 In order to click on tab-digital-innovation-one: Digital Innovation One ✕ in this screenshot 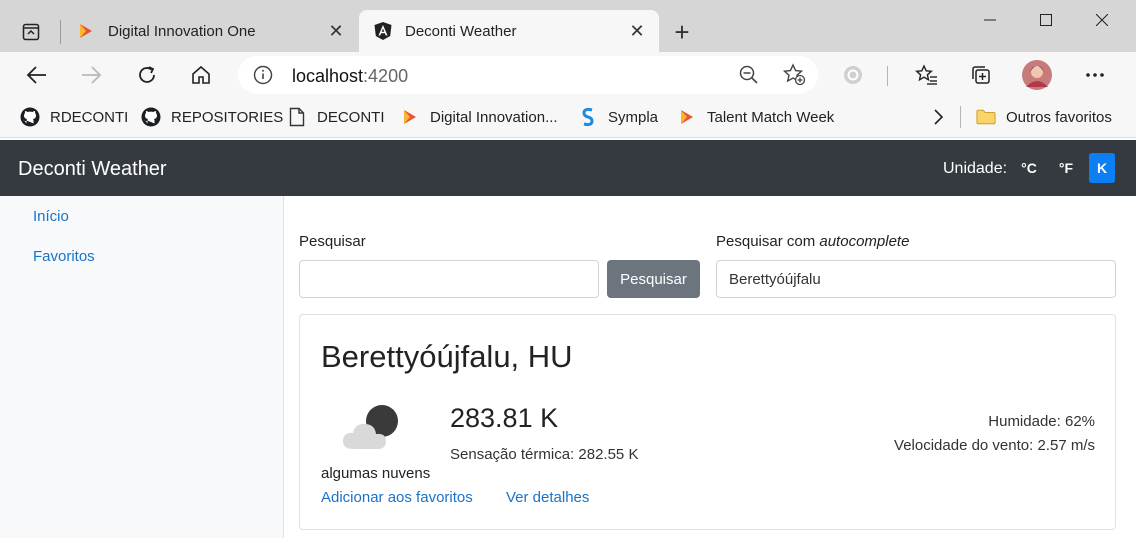, I will do `click(210, 31)`.